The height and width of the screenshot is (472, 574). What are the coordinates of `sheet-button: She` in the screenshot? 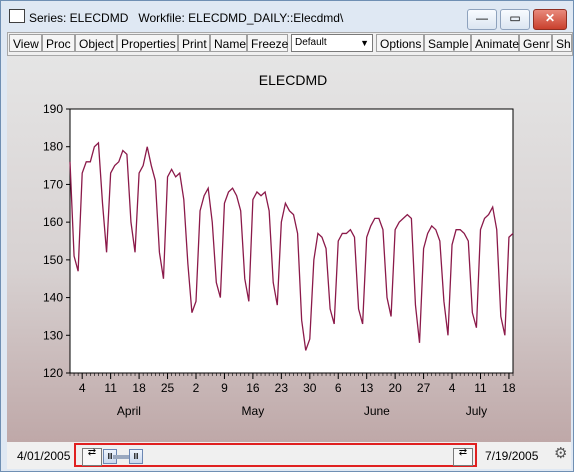 It's located at (562, 43).